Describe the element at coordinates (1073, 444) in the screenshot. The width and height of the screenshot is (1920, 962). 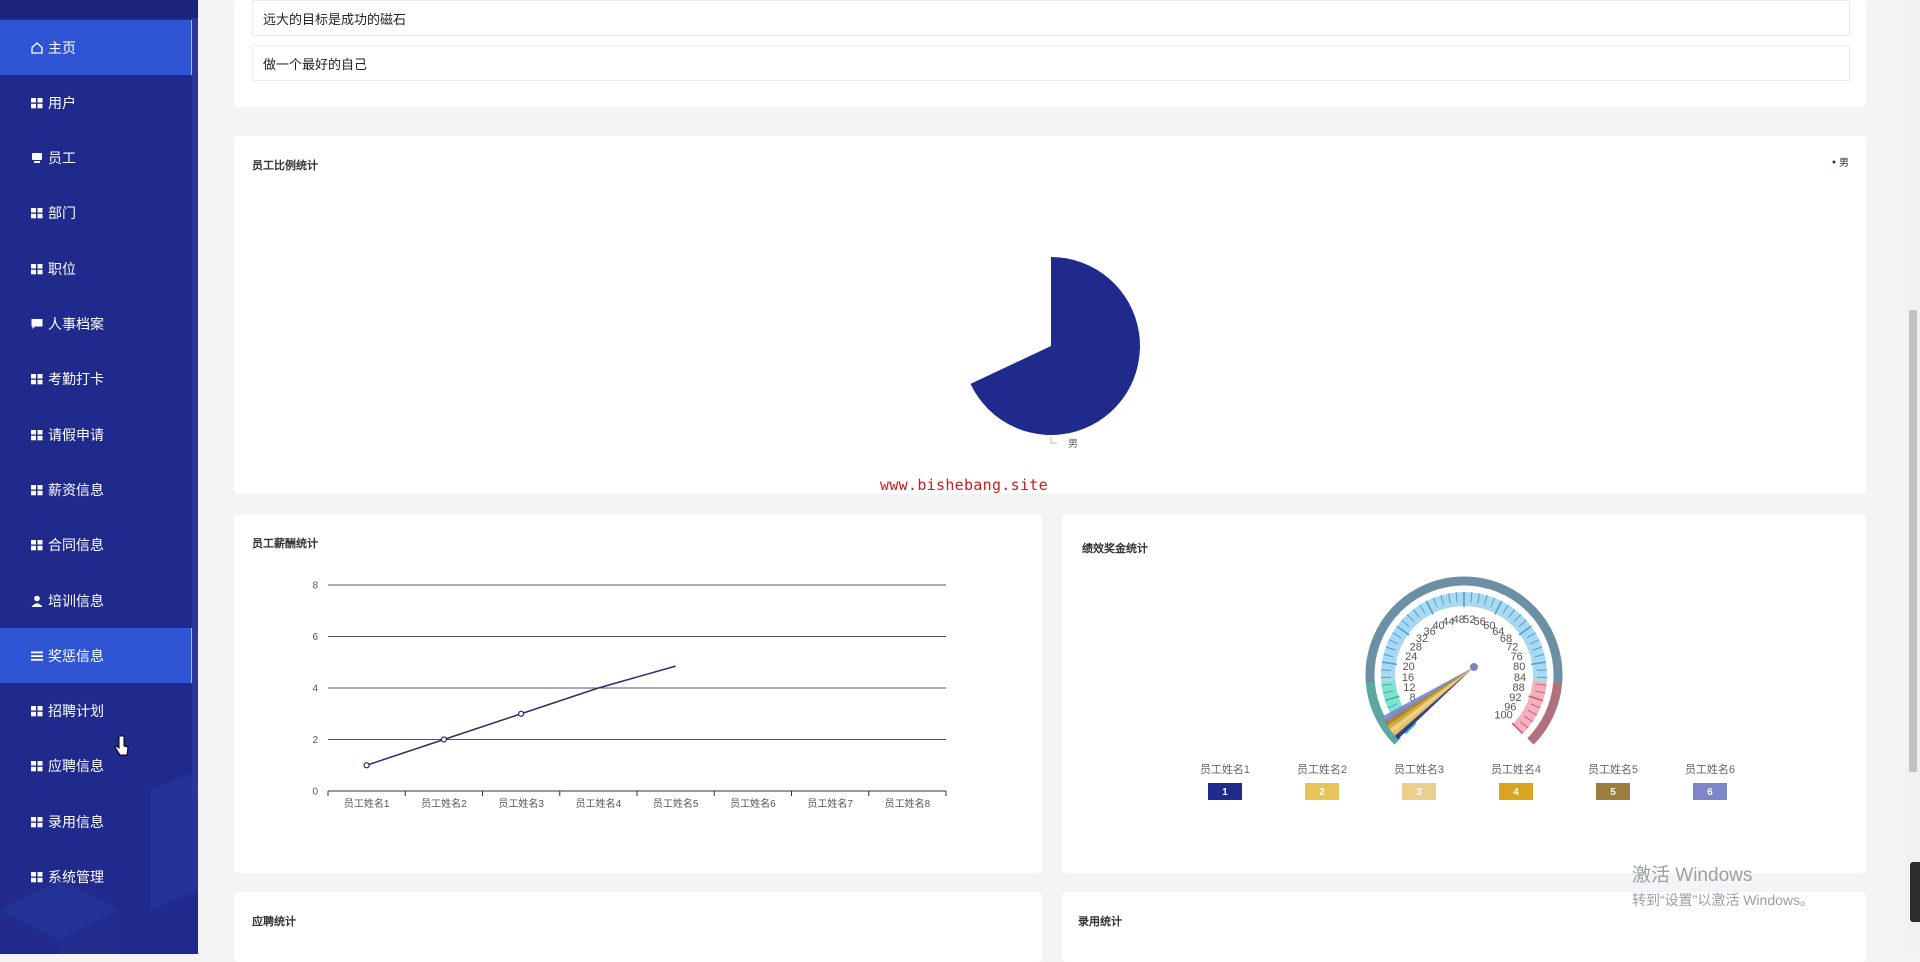
I see `pie-slice-label: 男` at that location.